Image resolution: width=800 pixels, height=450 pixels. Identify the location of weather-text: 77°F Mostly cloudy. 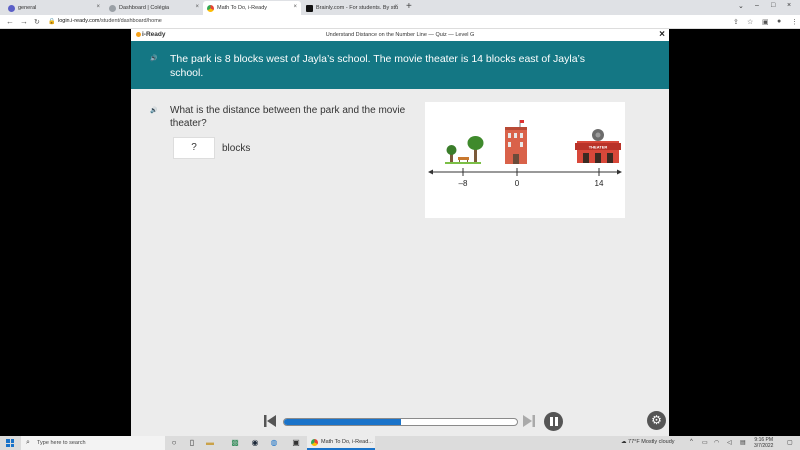
(651, 442).